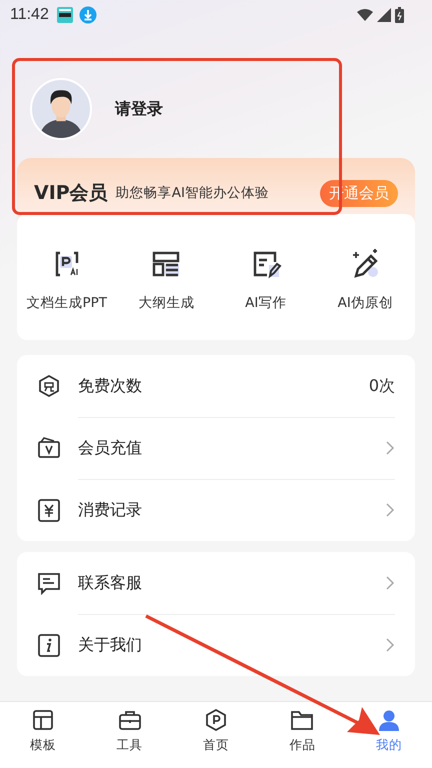  I want to click on menu-item: 会员充值, so click(110, 448).